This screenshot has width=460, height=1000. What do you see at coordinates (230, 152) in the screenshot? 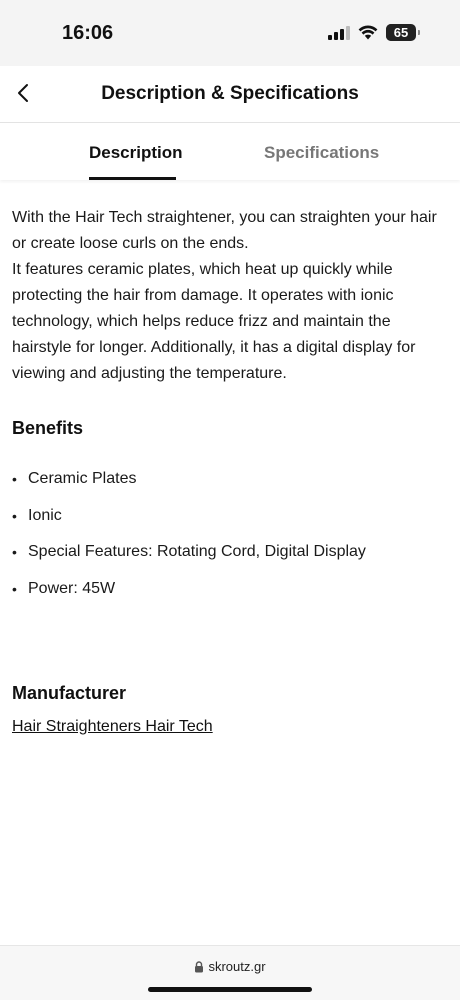
I see `tab-bar: Description Specifications` at bounding box center [230, 152].